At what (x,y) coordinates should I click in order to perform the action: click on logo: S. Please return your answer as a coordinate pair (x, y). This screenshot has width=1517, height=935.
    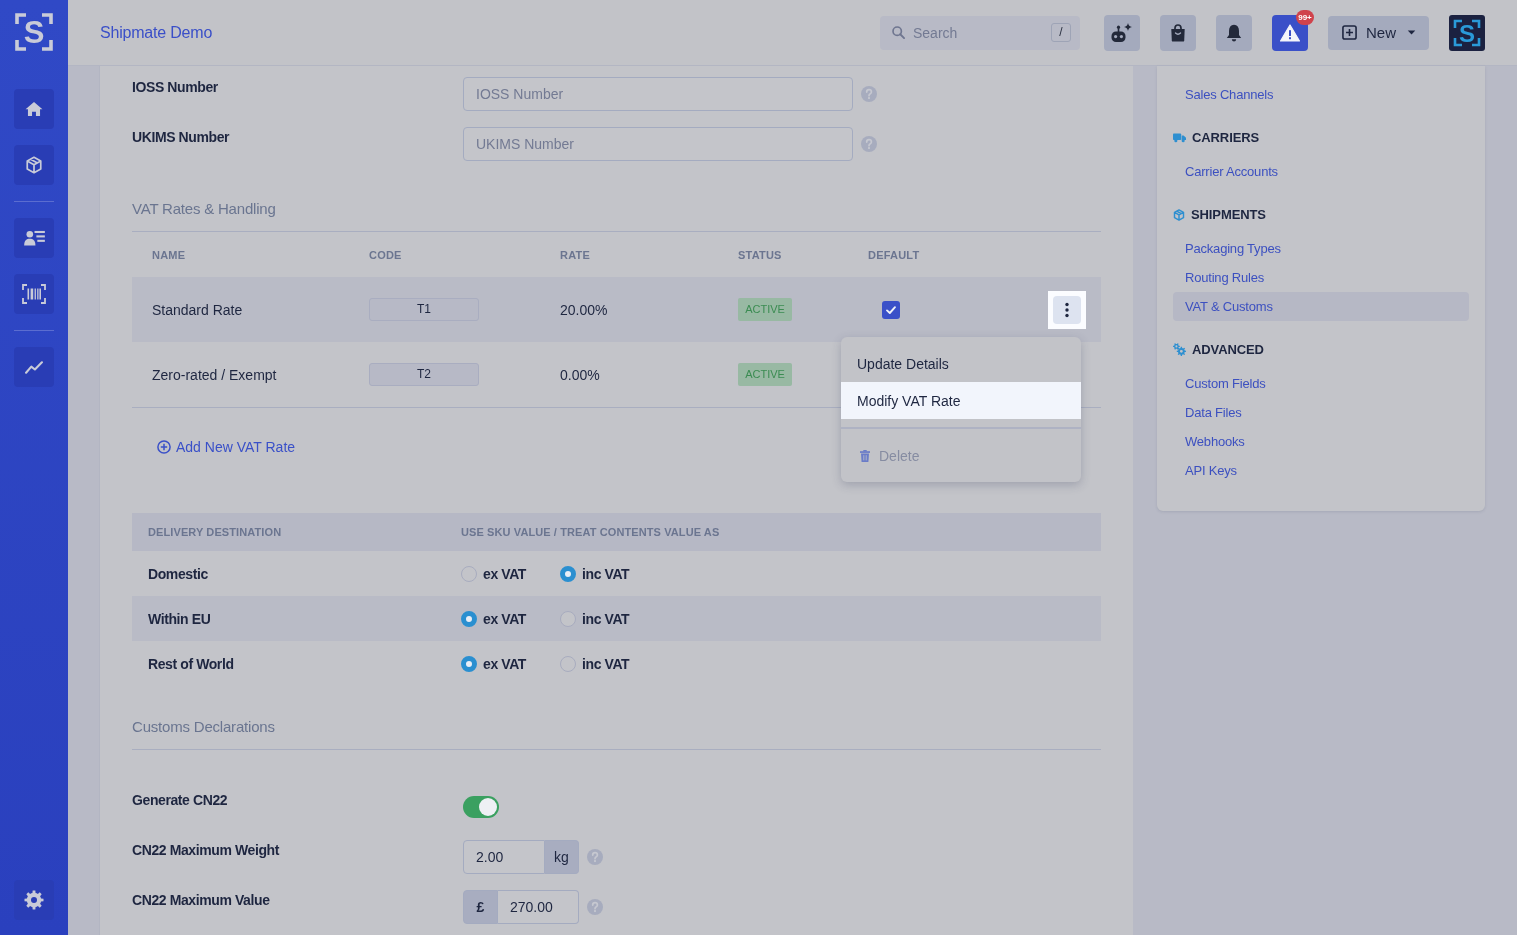
    Looking at the image, I should click on (34, 32).